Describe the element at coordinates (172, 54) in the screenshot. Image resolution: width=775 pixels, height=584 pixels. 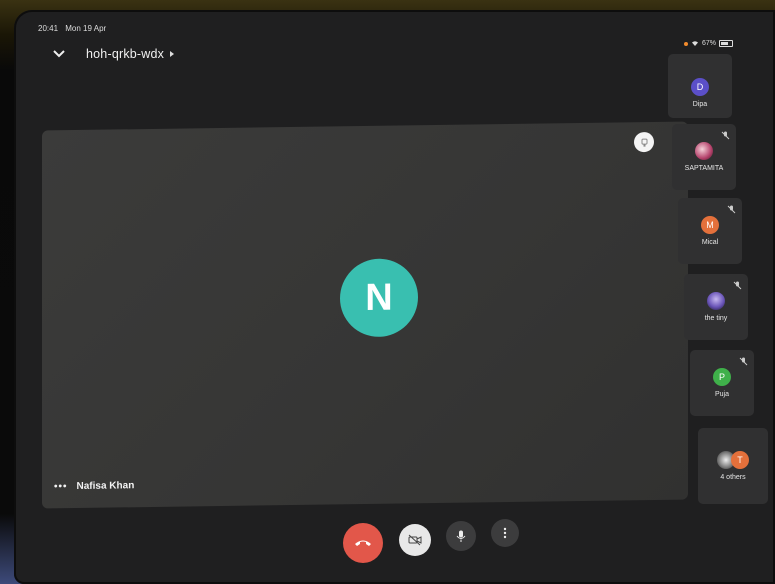
I see `chevron-right-icon` at that location.